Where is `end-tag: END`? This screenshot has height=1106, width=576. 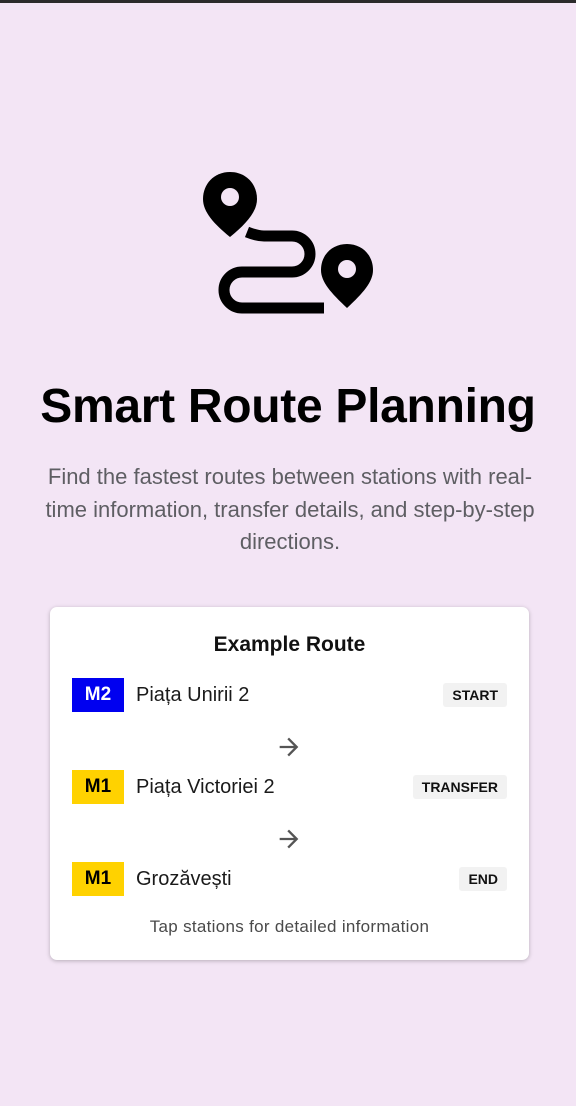
end-tag: END is located at coordinates (483, 879).